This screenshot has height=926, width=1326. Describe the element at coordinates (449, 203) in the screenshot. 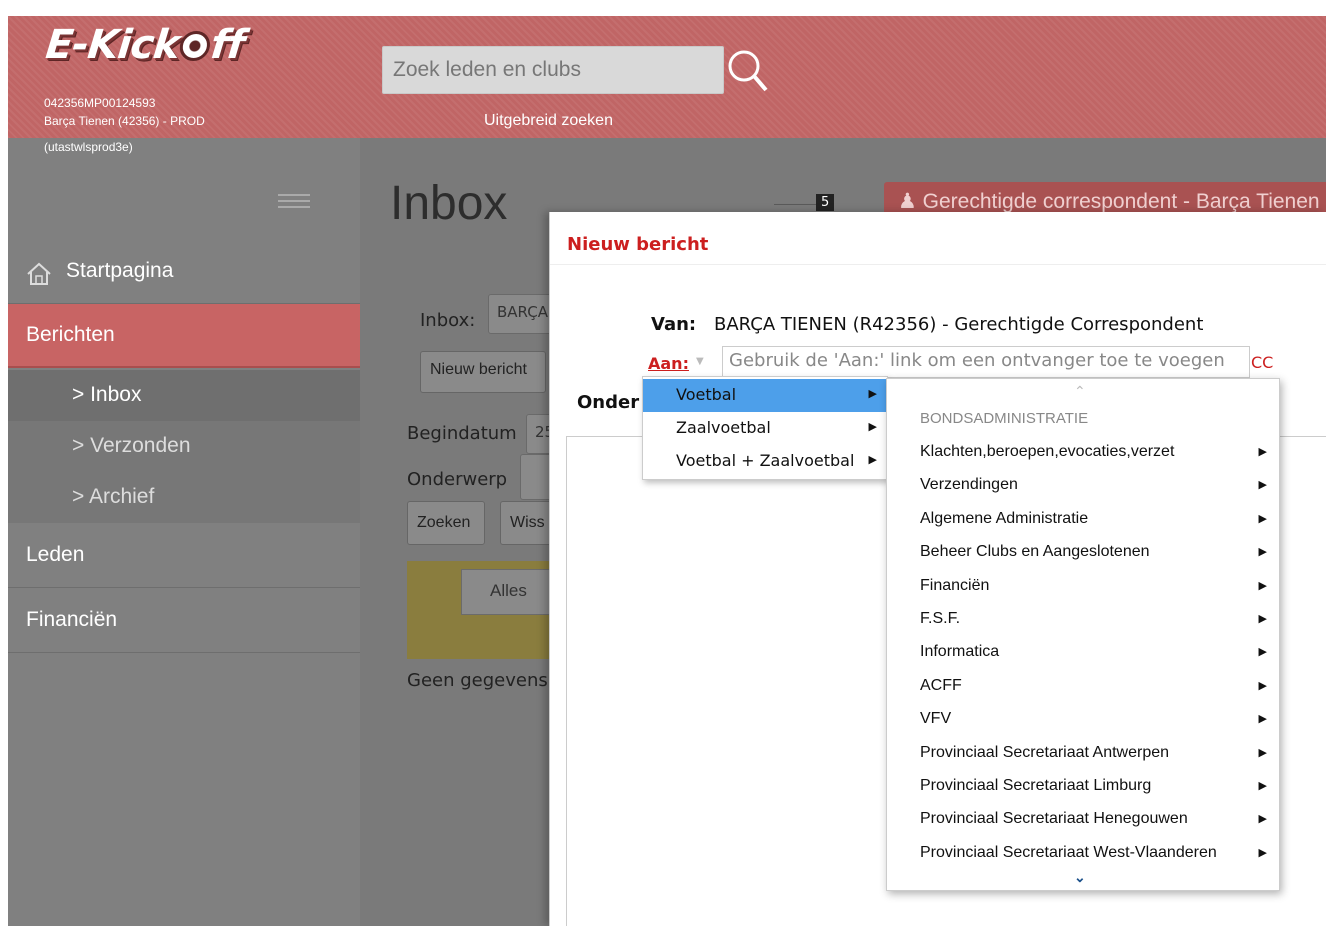

I see `page-title: Inbox` at that location.